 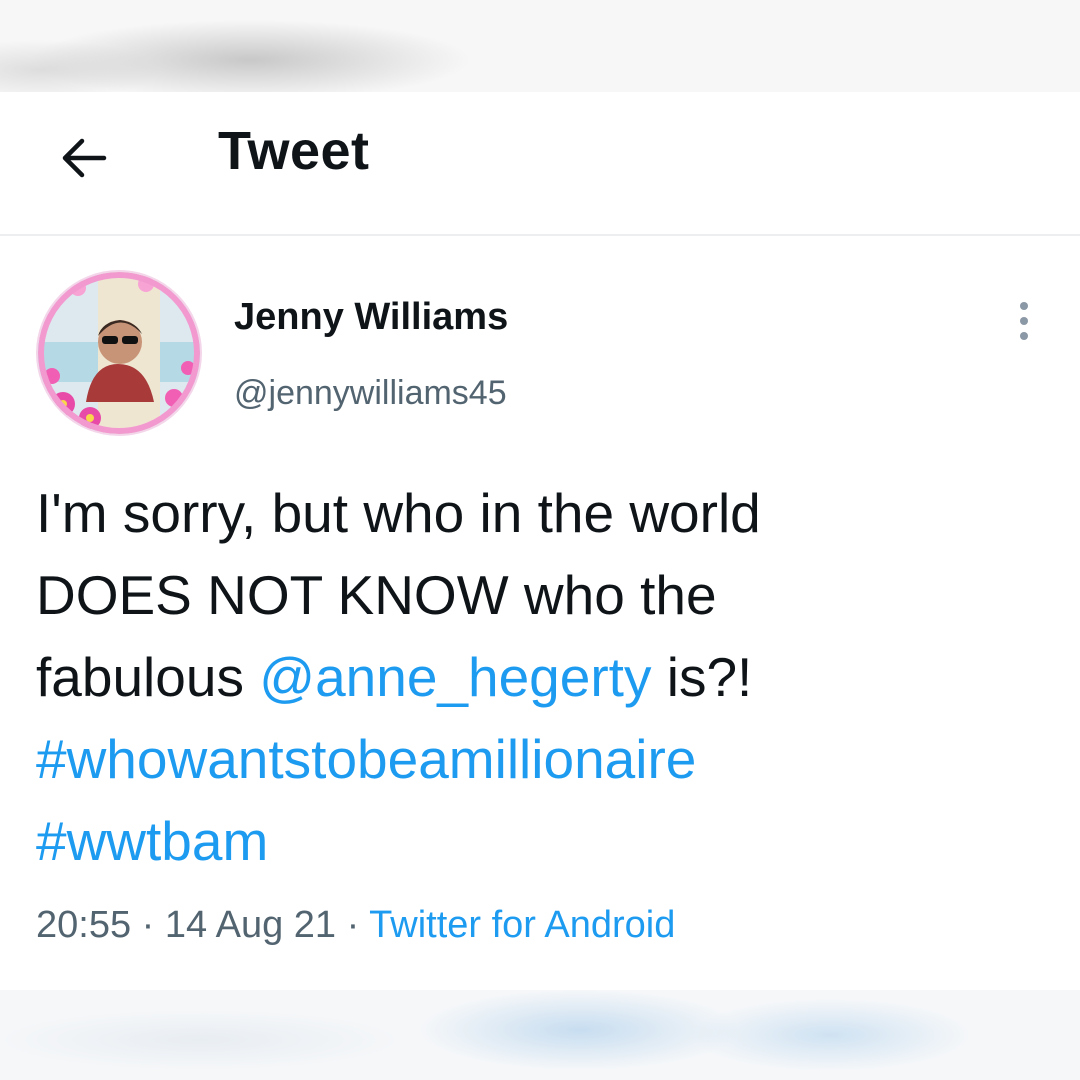 What do you see at coordinates (522, 925) in the screenshot?
I see `tweet-source-link: Twitter for Android` at bounding box center [522, 925].